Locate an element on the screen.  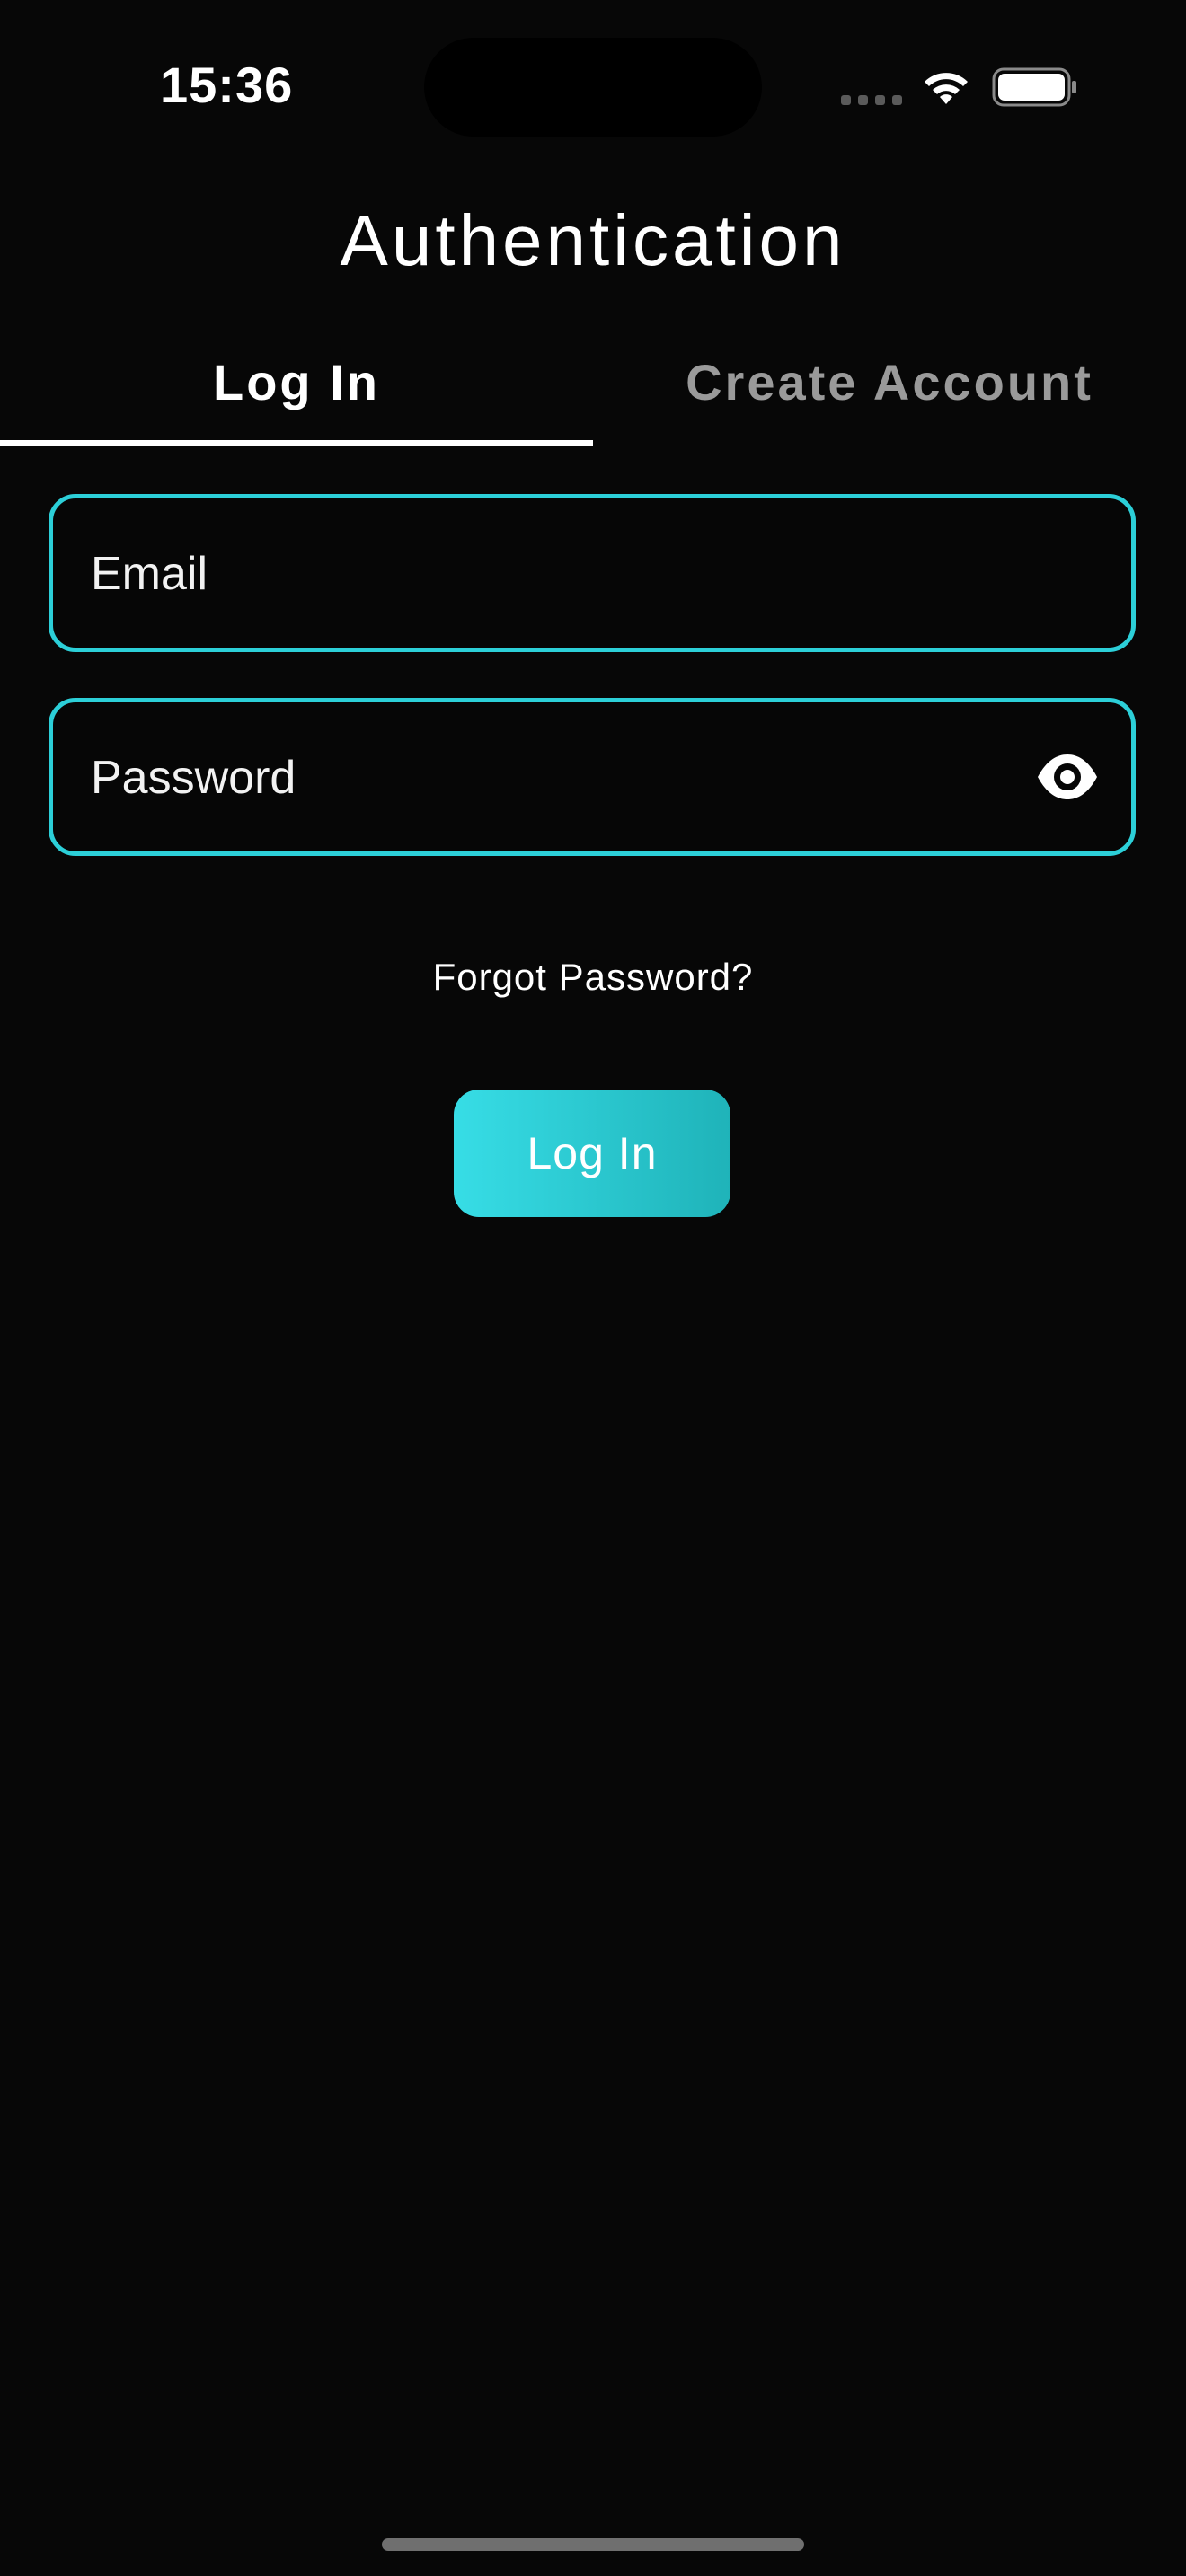
status-bar: 15:36 is located at coordinates (593, 85).